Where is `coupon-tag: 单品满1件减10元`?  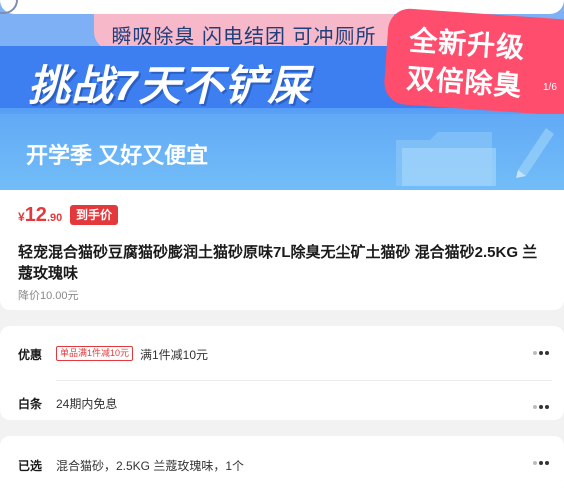
coupon-tag: 单品满1件减10元 is located at coordinates (95, 353).